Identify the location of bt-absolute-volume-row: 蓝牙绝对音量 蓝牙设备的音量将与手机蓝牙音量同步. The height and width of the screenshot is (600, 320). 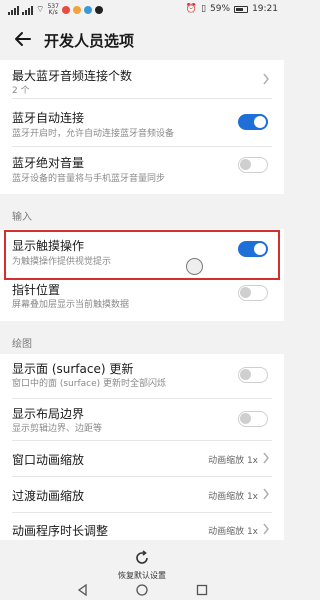
(142, 170).